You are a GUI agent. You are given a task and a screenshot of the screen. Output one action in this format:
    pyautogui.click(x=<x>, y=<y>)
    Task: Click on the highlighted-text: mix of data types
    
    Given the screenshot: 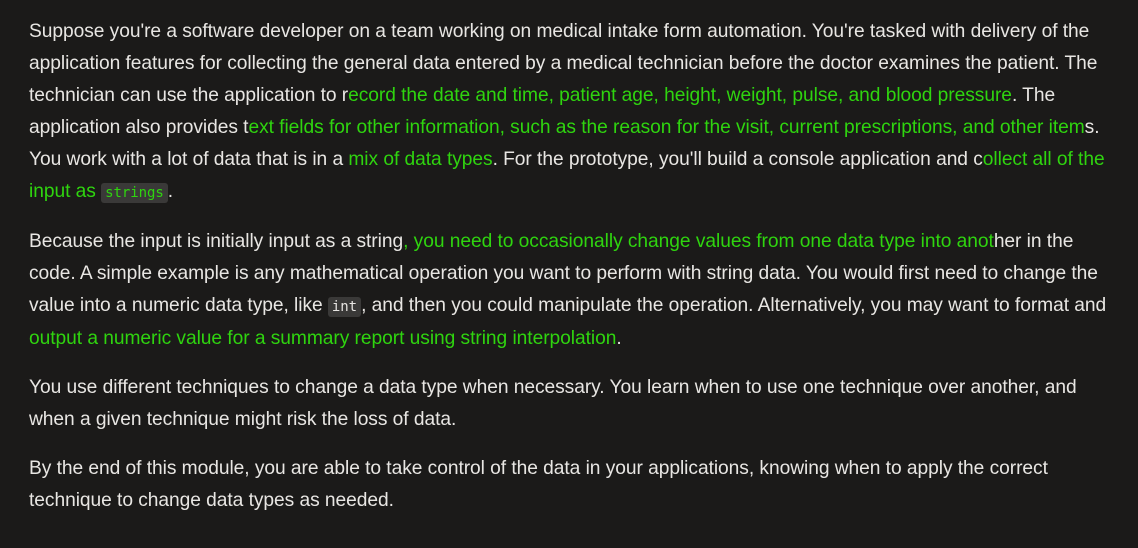 What is the action you would take?
    pyautogui.click(x=420, y=159)
    